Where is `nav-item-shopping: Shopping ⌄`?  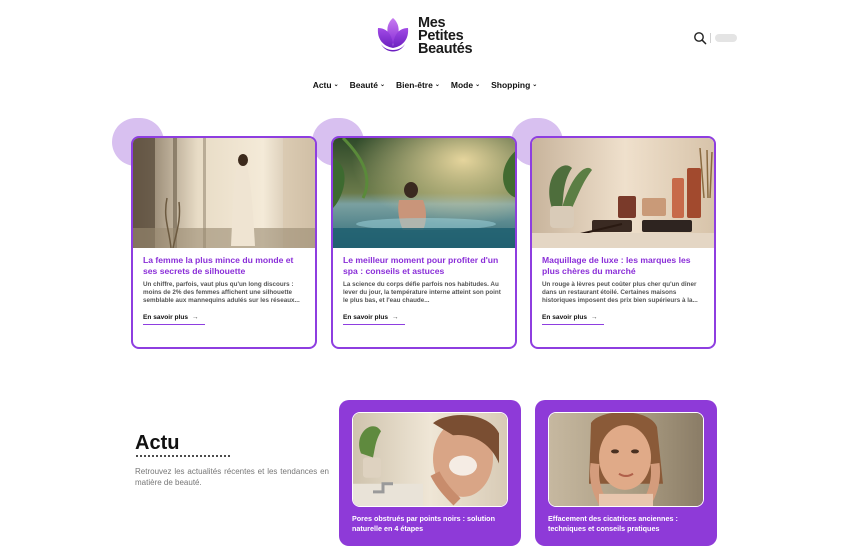 nav-item-shopping: Shopping ⌄ is located at coordinates (514, 85).